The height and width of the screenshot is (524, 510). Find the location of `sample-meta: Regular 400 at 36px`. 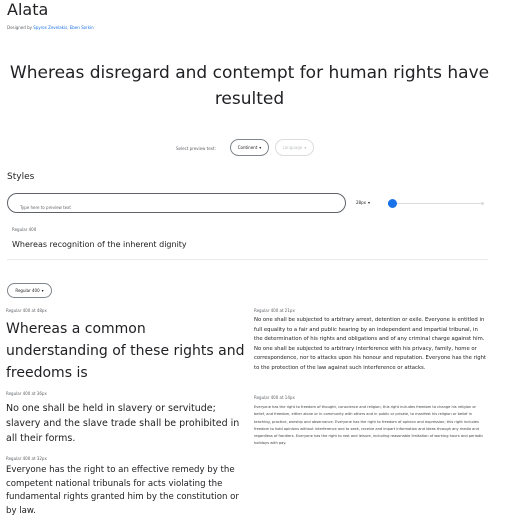

sample-meta: Regular 400 at 36px is located at coordinates (26, 393).